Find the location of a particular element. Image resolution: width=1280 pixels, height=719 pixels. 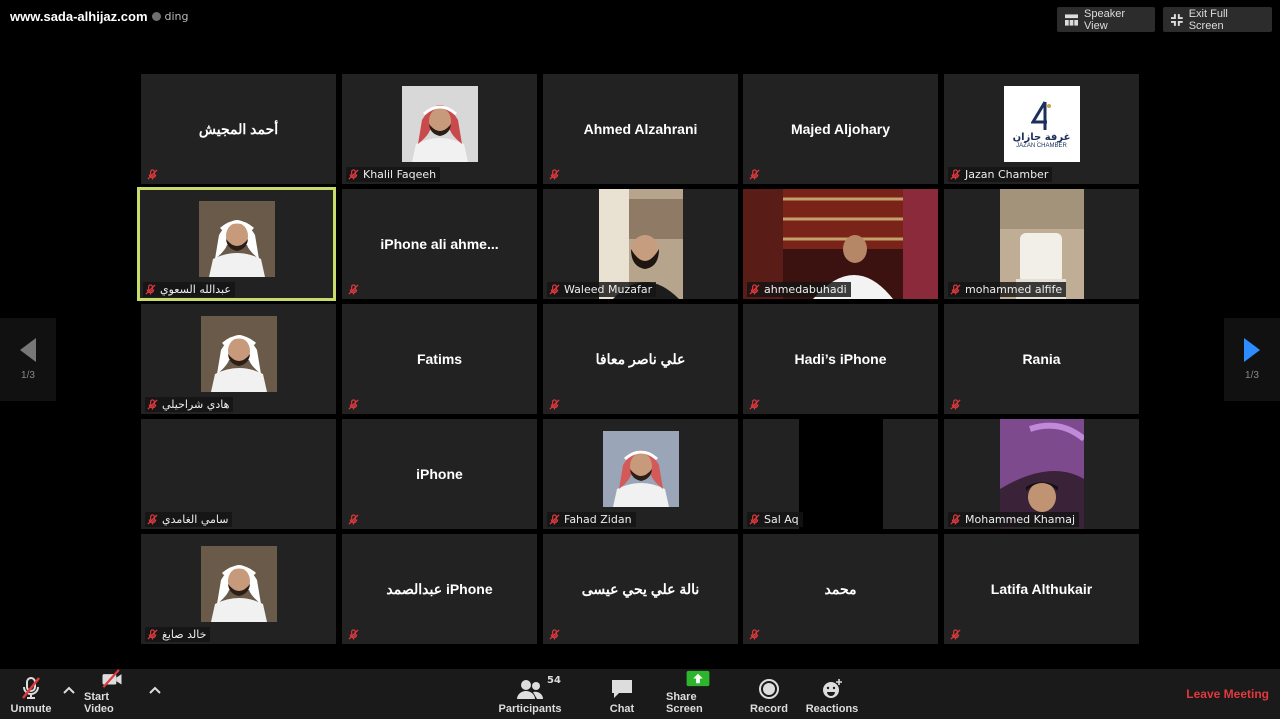

participant-tile: Rania is located at coordinates (1041, 359).